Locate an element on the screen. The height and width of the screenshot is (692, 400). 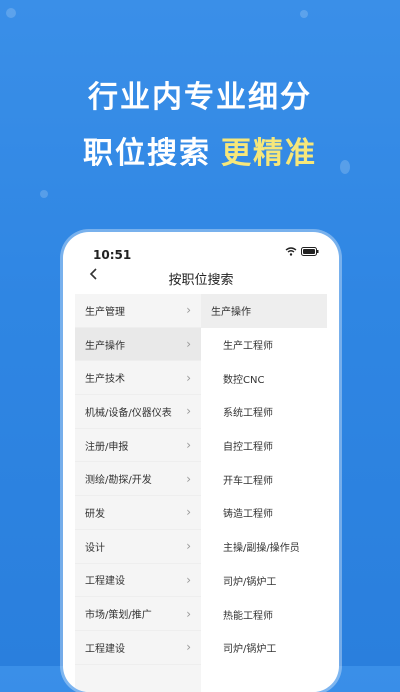
category-label: 研发 is located at coordinates (95, 514).